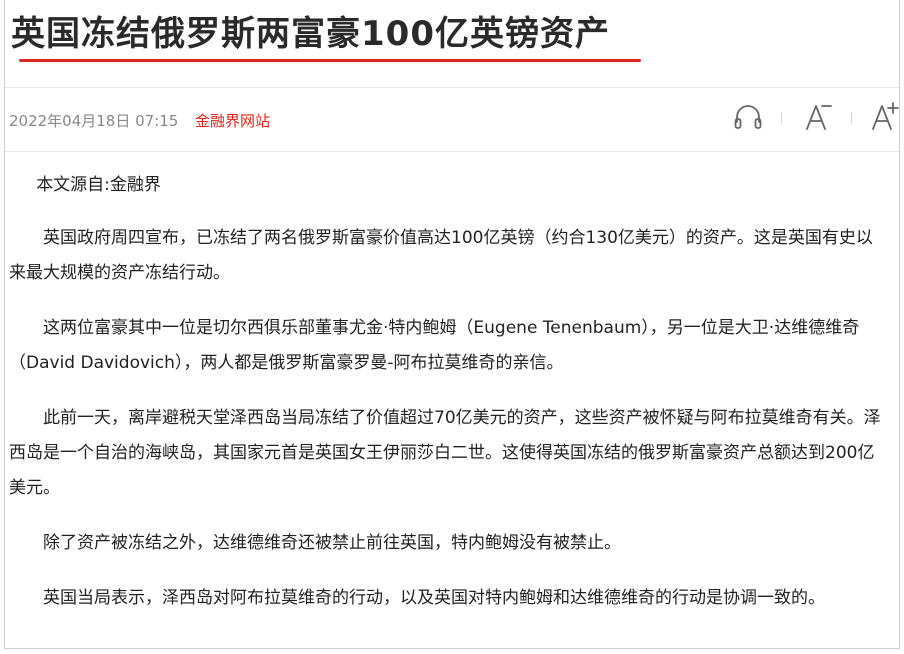  Describe the element at coordinates (232, 120) in the screenshot. I see `source-link: 金融界网站` at that location.